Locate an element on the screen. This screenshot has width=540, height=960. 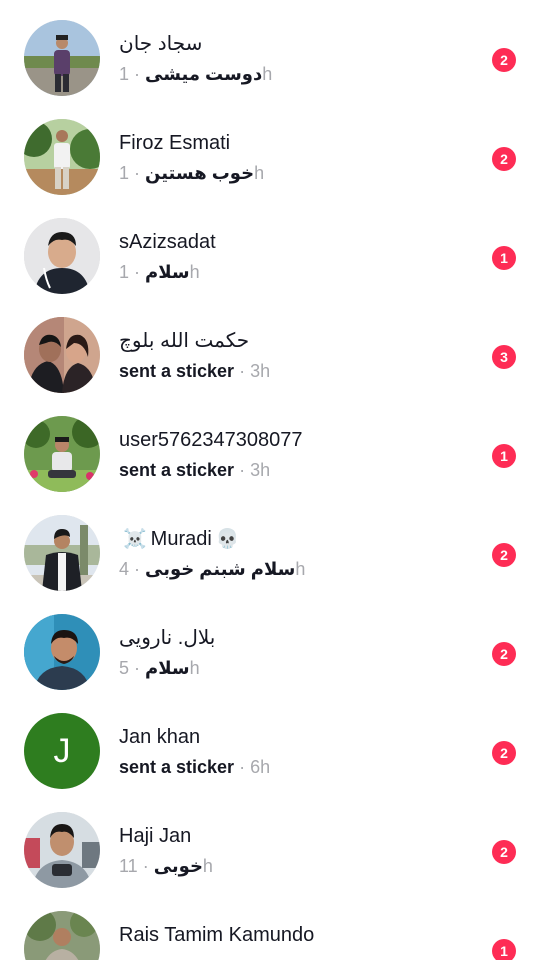
last-message: دوست میشی is located at coordinates (204, 74).